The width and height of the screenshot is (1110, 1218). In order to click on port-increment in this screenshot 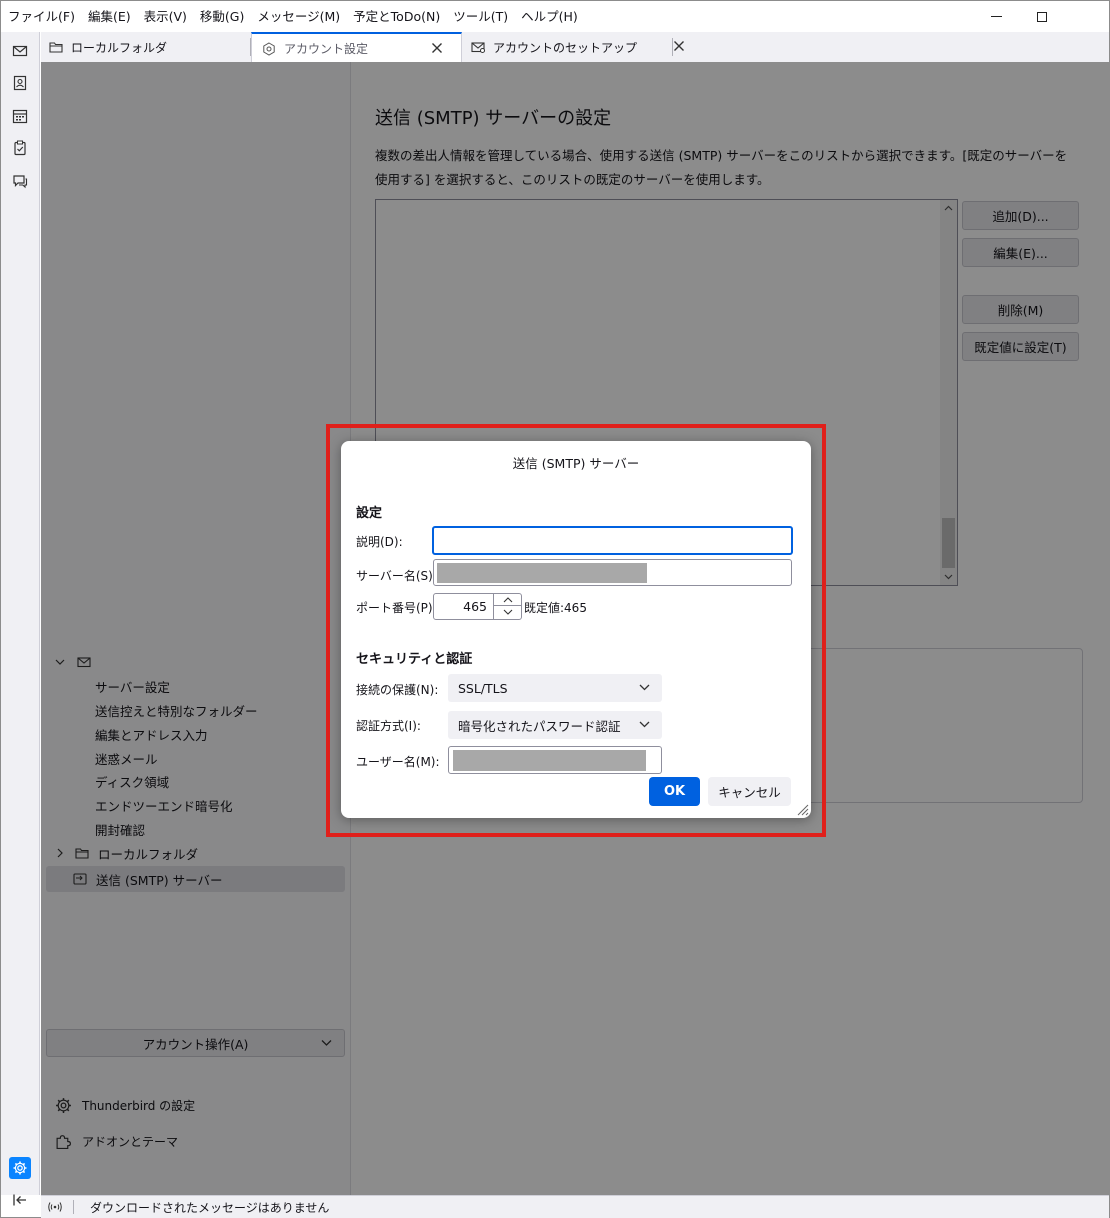, I will do `click(507, 600)`.